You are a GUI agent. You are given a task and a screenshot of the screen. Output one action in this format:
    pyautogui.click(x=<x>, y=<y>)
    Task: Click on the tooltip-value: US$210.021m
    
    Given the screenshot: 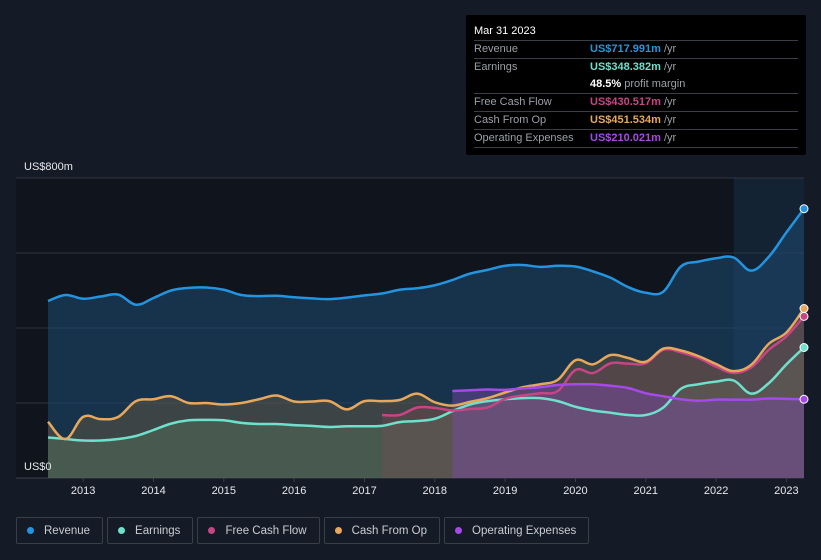 What is the action you would take?
    pyautogui.click(x=625, y=138)
    